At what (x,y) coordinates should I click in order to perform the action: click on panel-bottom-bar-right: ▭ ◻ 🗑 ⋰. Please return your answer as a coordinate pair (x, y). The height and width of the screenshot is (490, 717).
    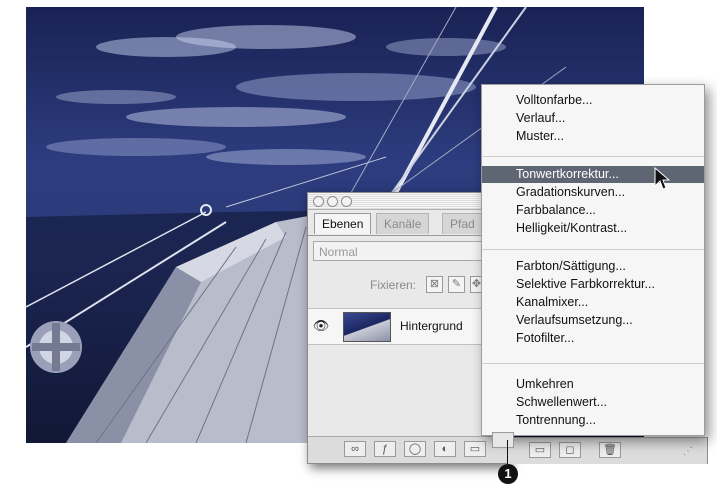
    Looking at the image, I should click on (607, 450).